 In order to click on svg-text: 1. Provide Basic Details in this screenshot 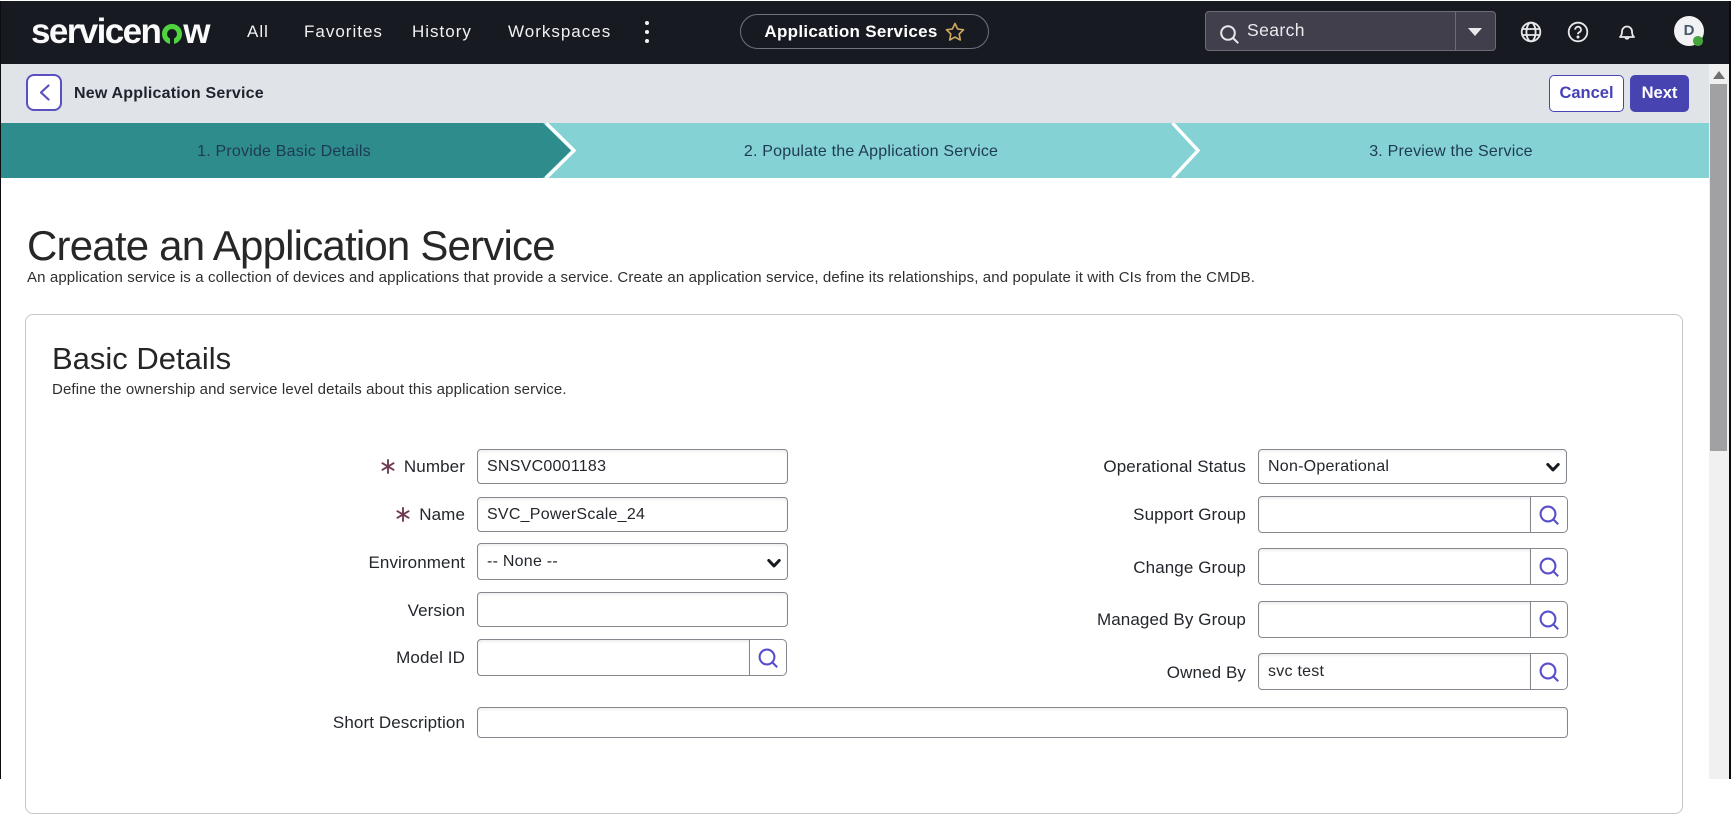, I will do `click(284, 151)`.